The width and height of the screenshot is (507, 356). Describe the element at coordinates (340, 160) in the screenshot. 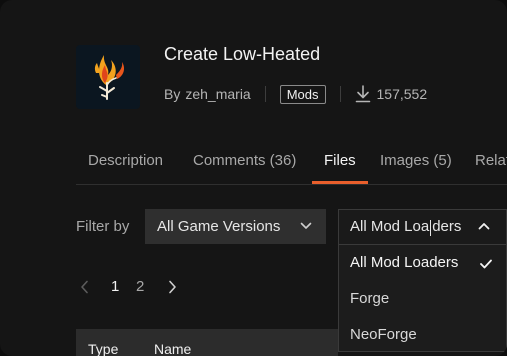

I see `tab-files: Files` at that location.